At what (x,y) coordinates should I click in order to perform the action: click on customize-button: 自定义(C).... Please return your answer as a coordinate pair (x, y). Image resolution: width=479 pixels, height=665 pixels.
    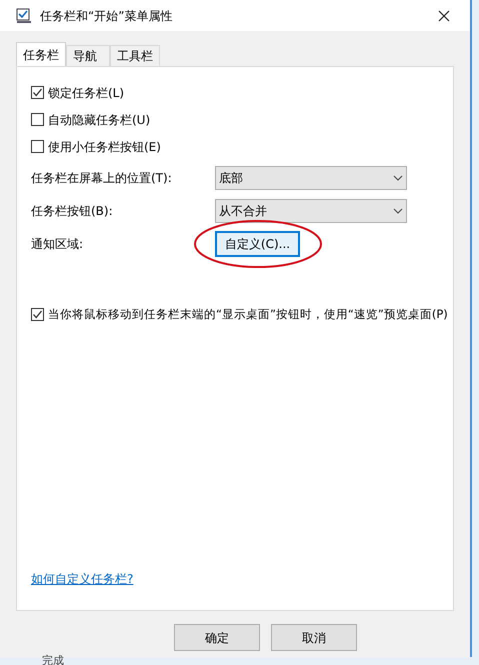
    Looking at the image, I should click on (257, 244).